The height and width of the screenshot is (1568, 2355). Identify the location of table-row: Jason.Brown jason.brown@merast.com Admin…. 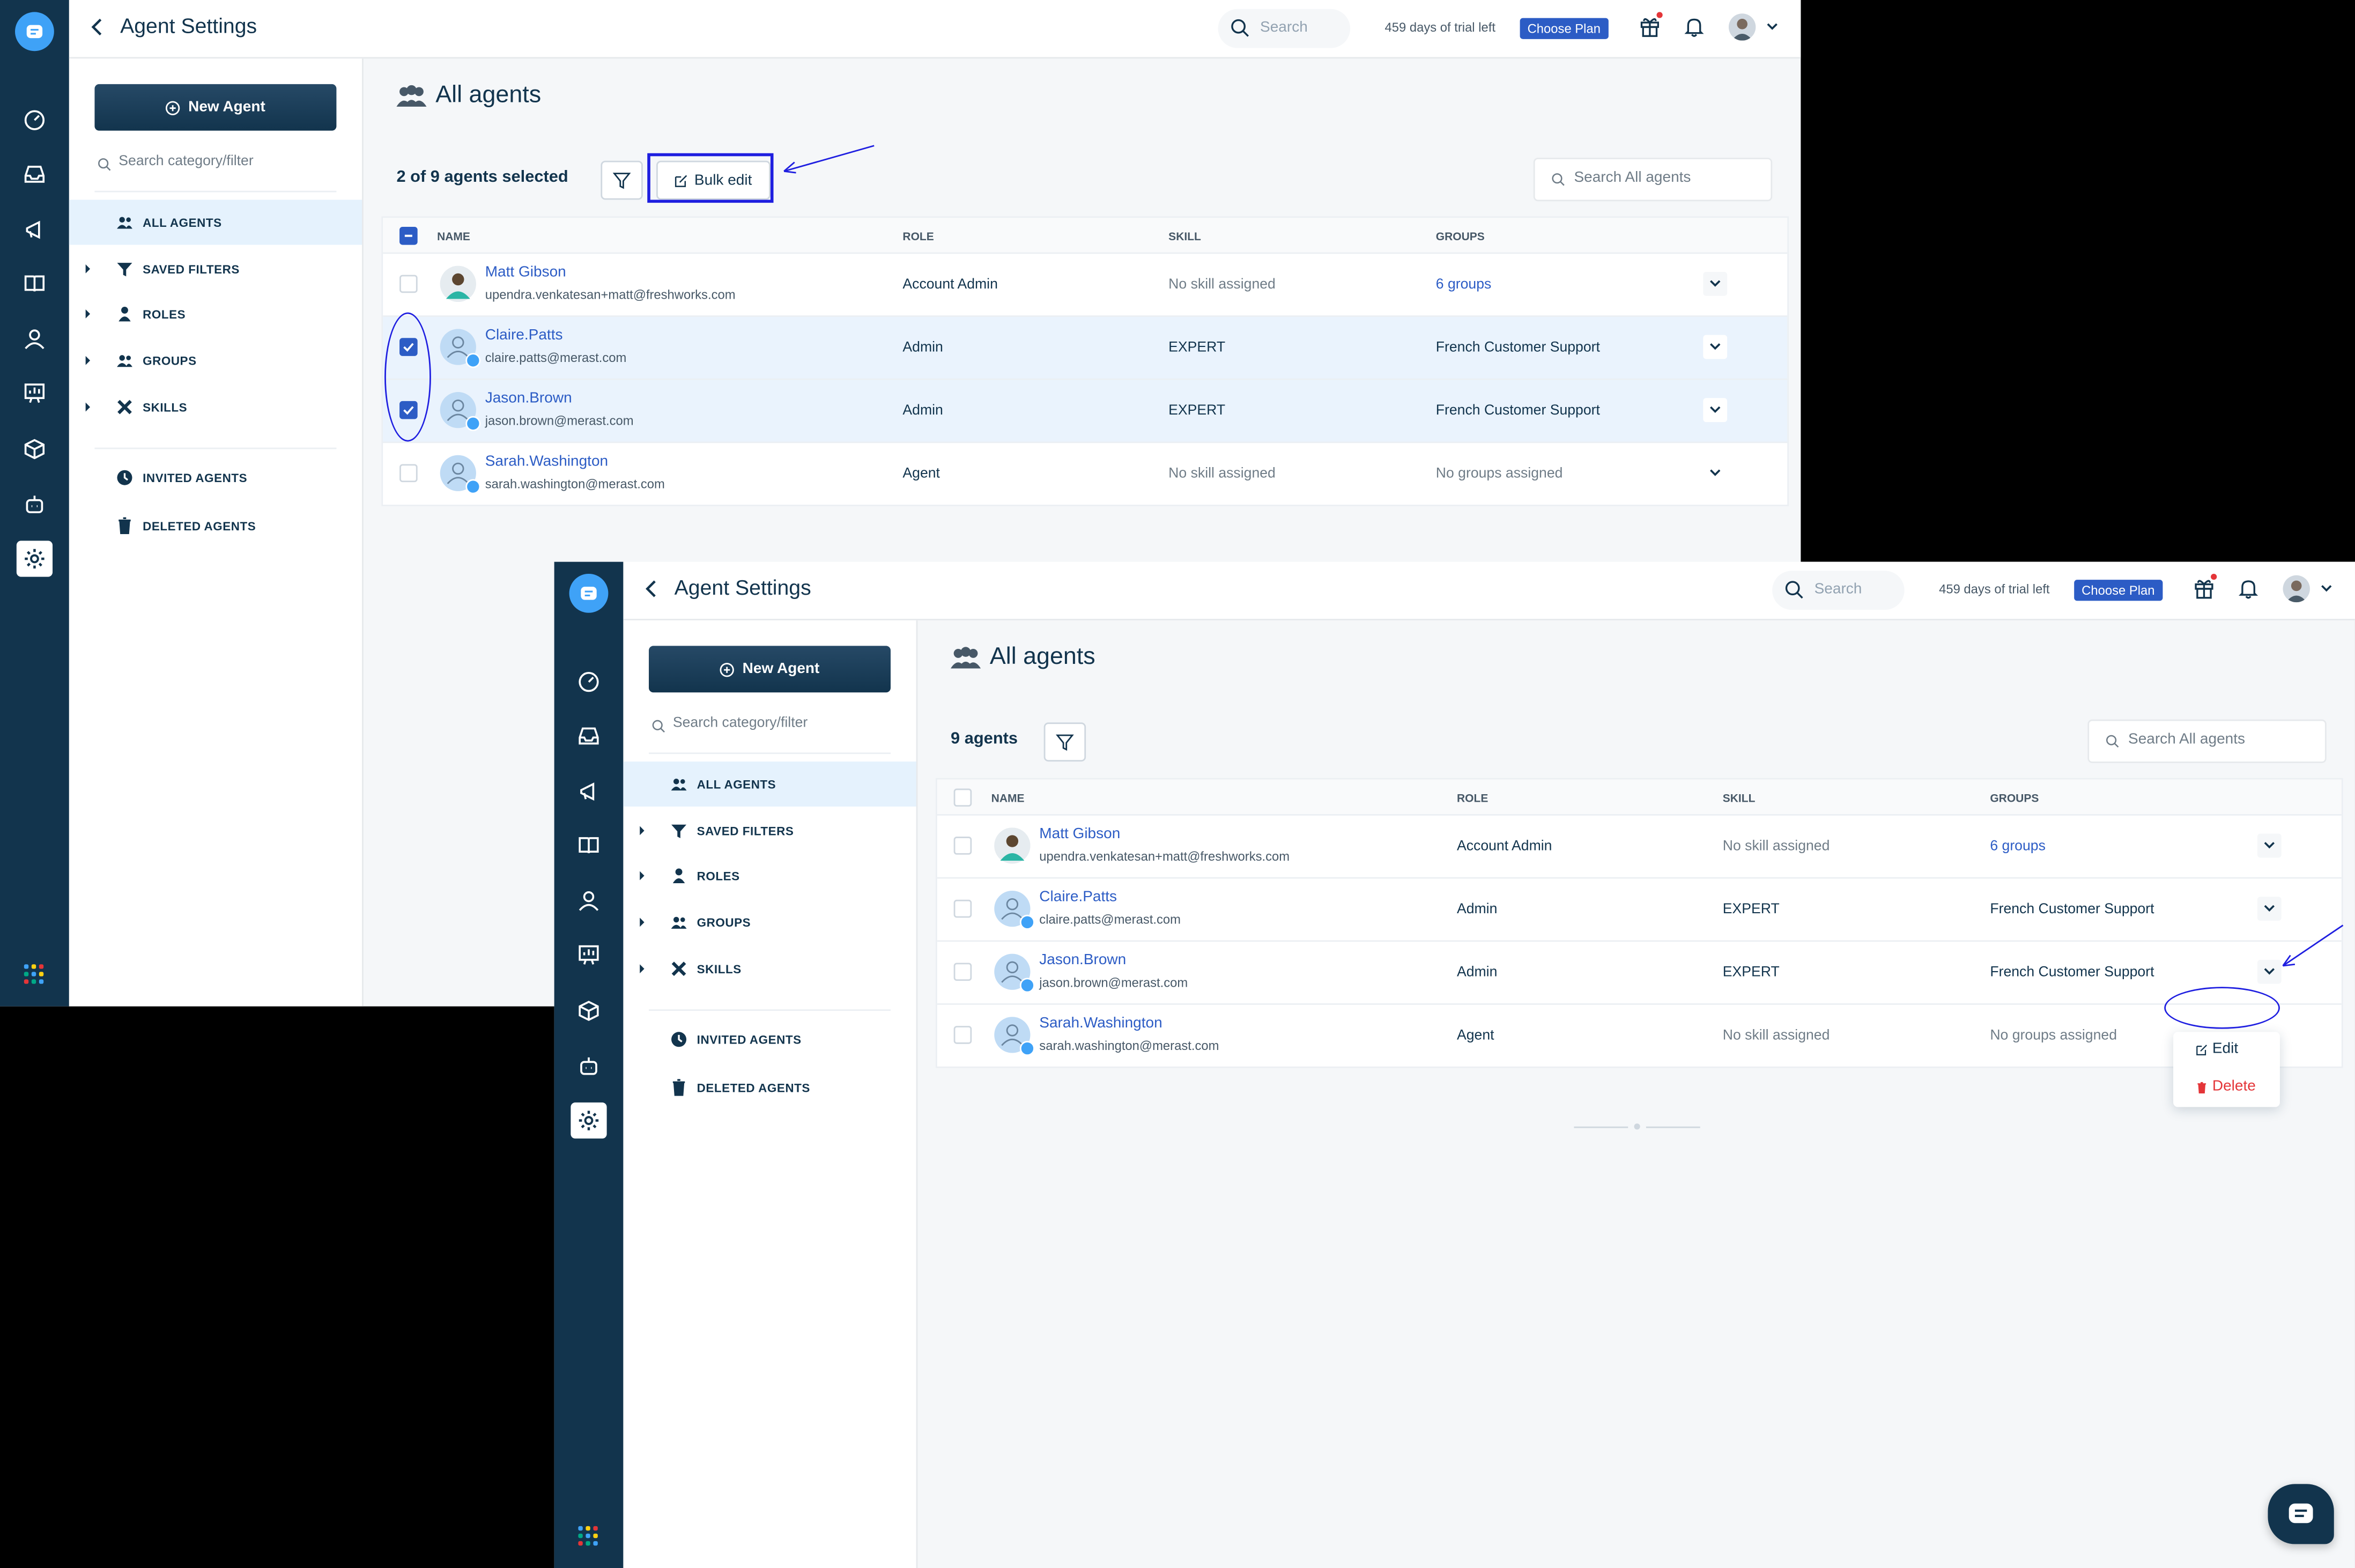
(1639, 973).